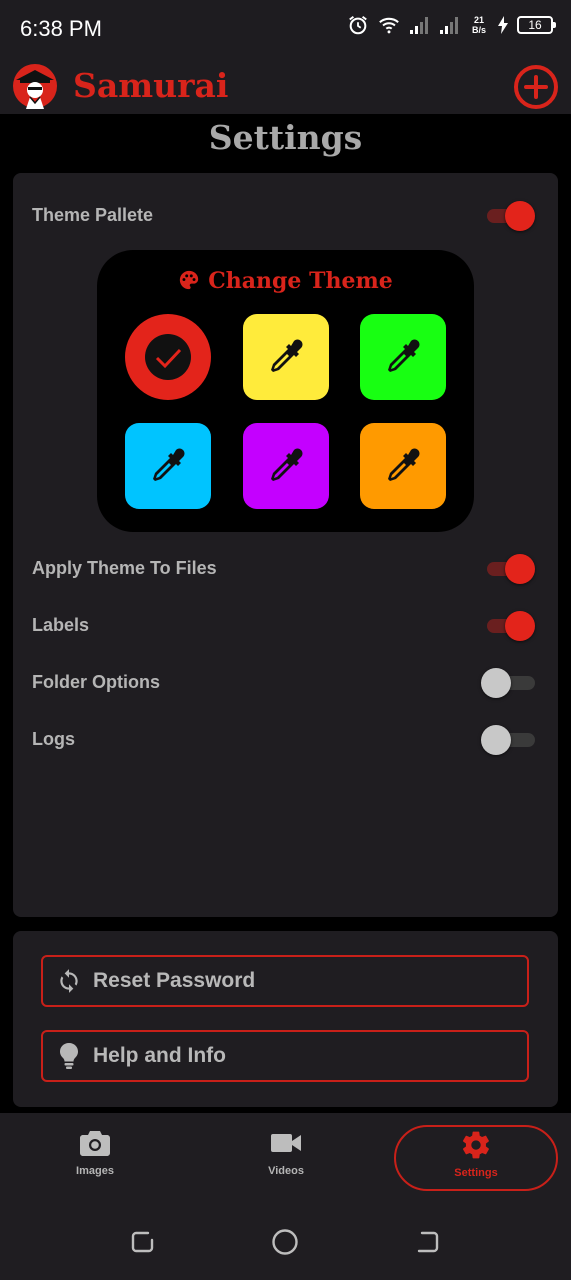  I want to click on logs-toggle, so click(509, 740).